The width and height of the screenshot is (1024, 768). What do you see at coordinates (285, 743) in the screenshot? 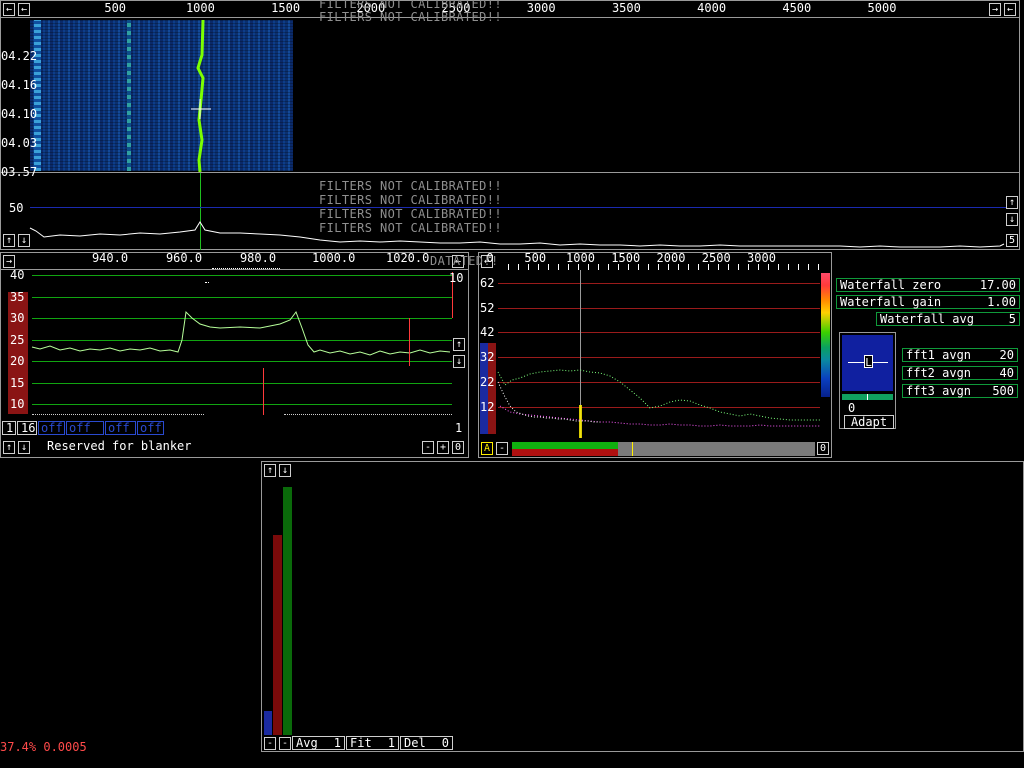
I see `meter-minus-button-2: -` at bounding box center [285, 743].